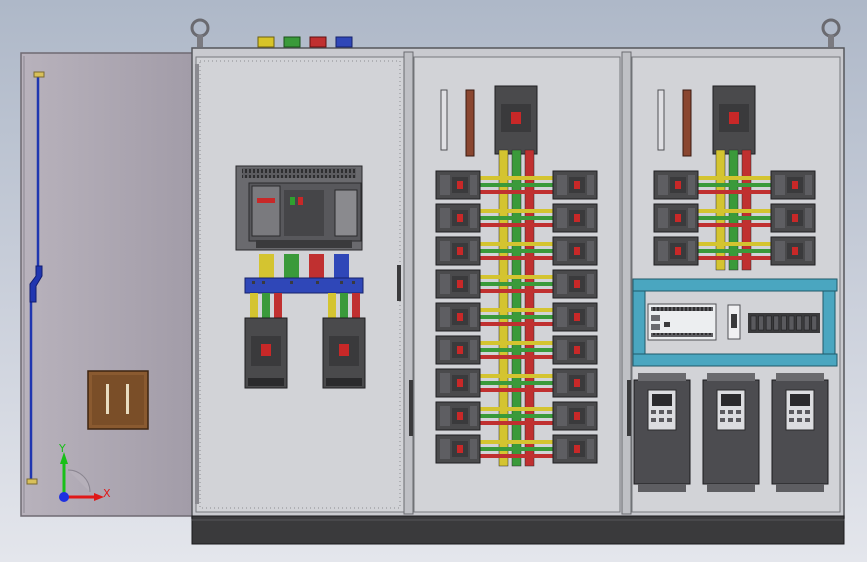 The width and height of the screenshot is (867, 562). I want to click on door-lock-icon, so click(118, 400).